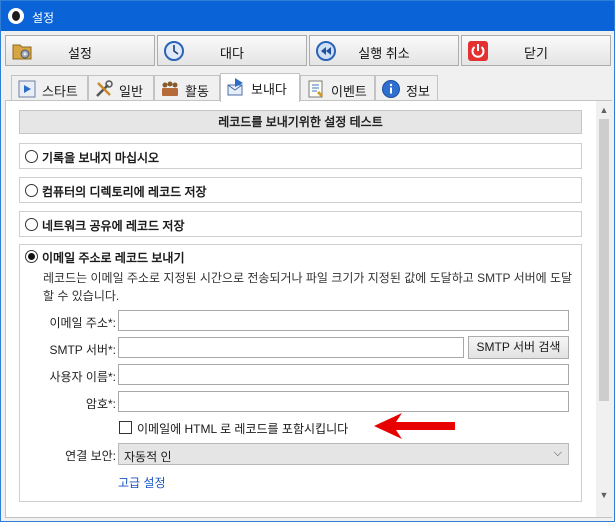 This screenshot has width=615, height=522. Describe the element at coordinates (308, 51) in the screenshot. I see `toolbar: 설정 대다 실행 취소 닫기` at that location.